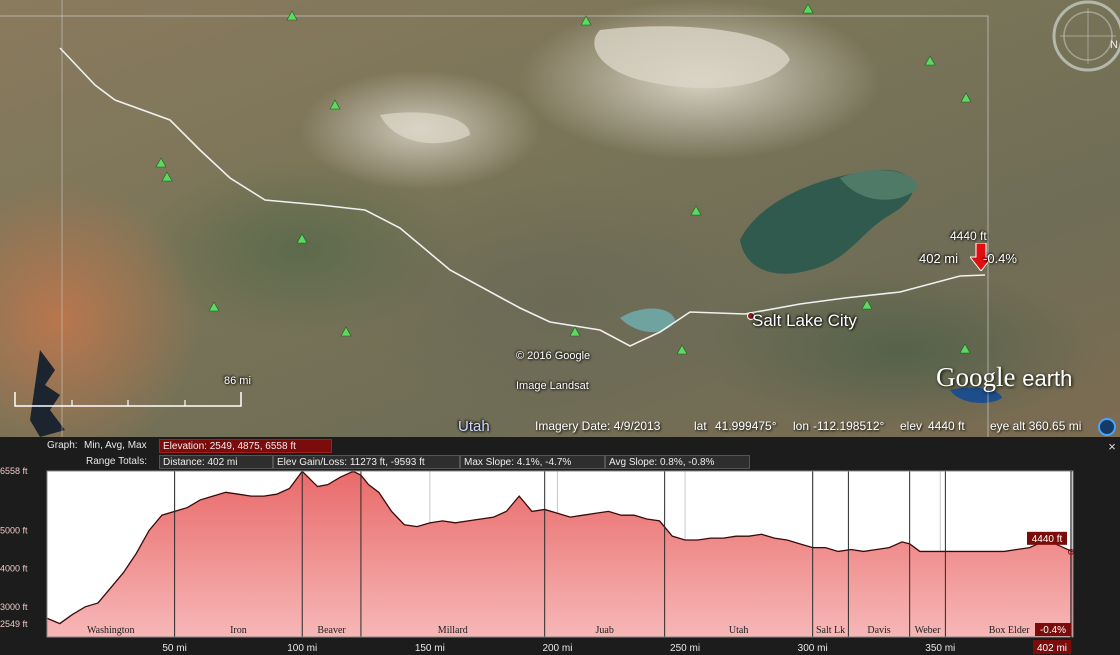 The width and height of the screenshot is (1120, 655). I want to click on graph-modes: Min, Avg, Max, so click(115, 445).